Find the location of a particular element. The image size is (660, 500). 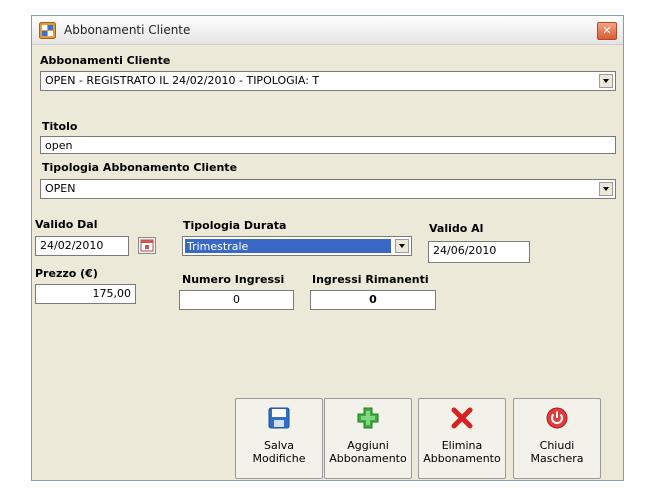

entries-count-input: 0 is located at coordinates (236, 300).